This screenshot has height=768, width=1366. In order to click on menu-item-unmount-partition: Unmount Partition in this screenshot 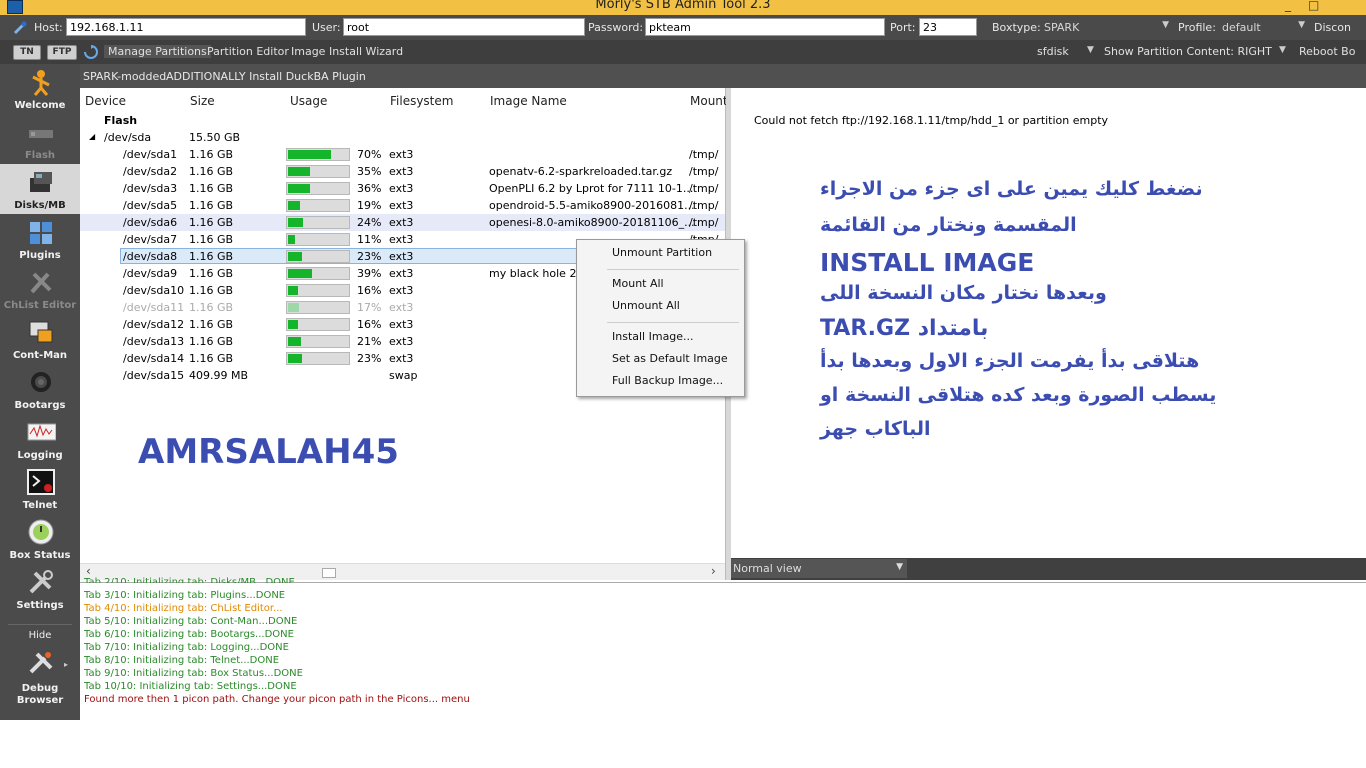, I will do `click(662, 252)`.